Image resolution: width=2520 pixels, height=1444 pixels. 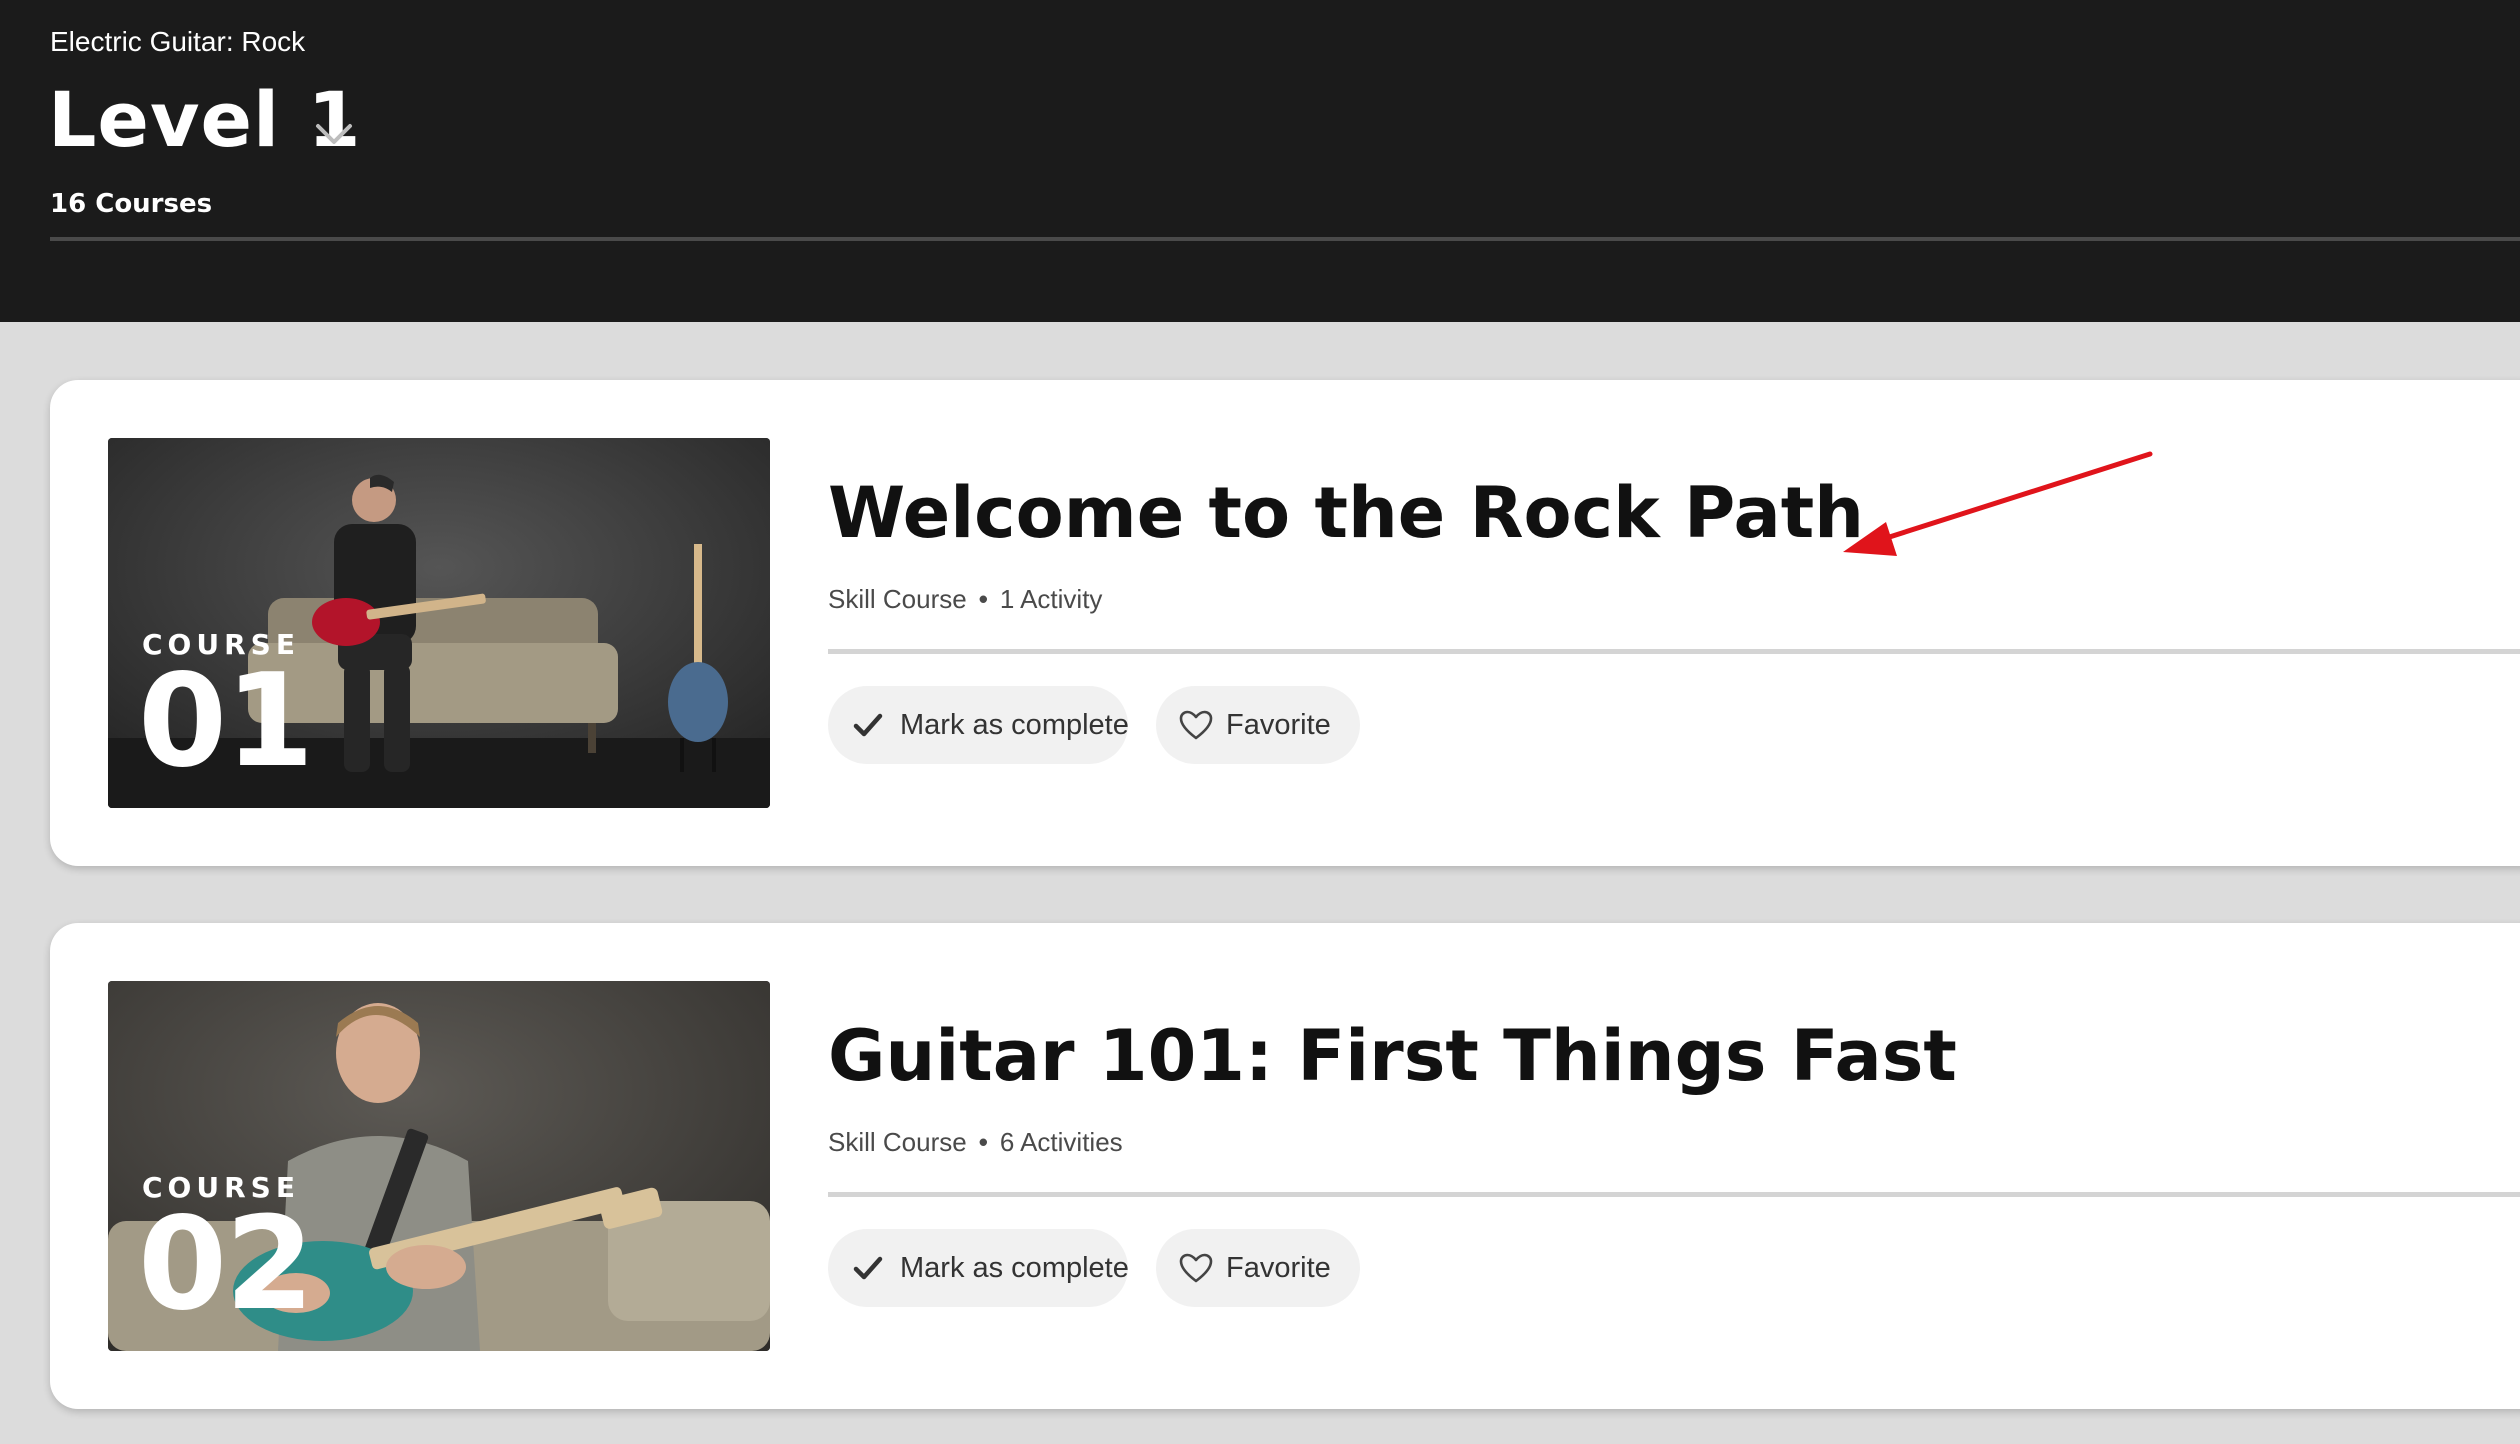 I want to click on chevron-down-icon, so click(x=334, y=134).